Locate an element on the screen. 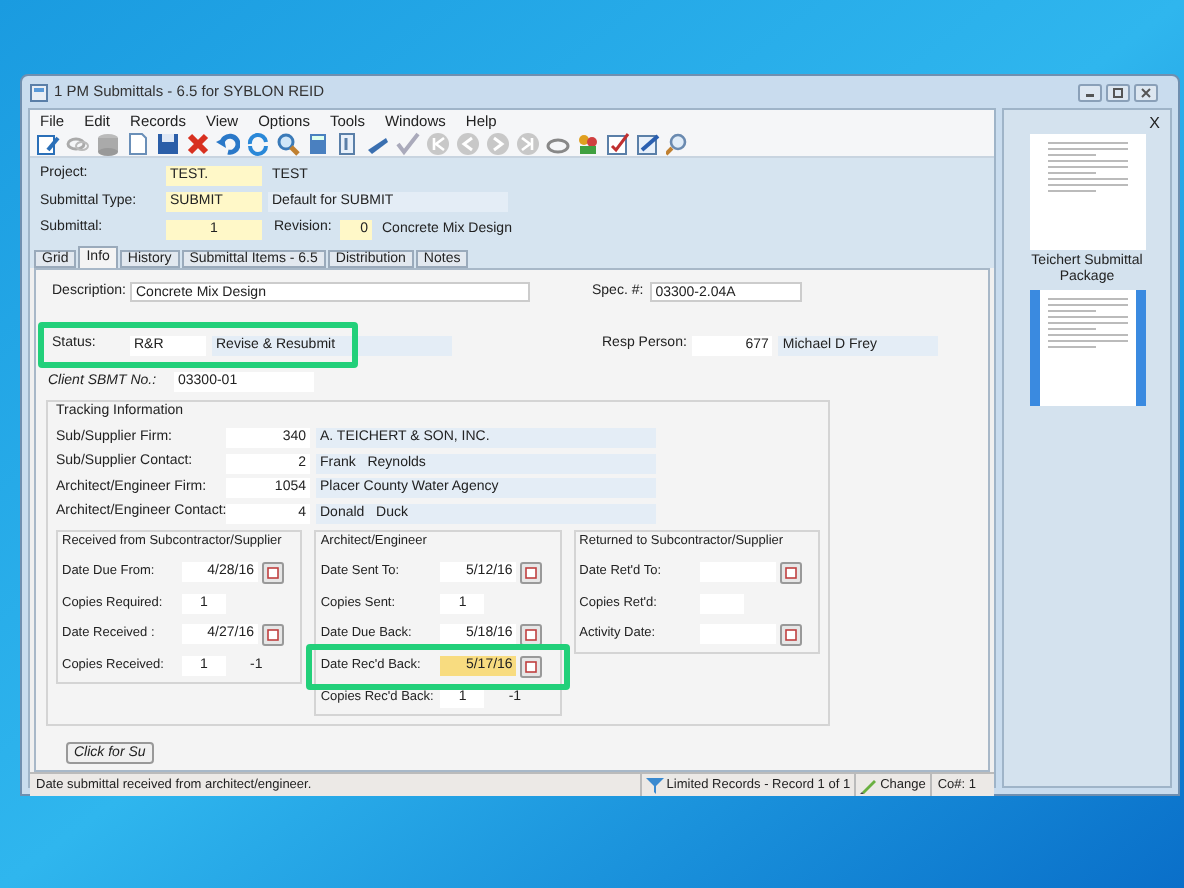  minimize-icon is located at coordinates (1090, 92).